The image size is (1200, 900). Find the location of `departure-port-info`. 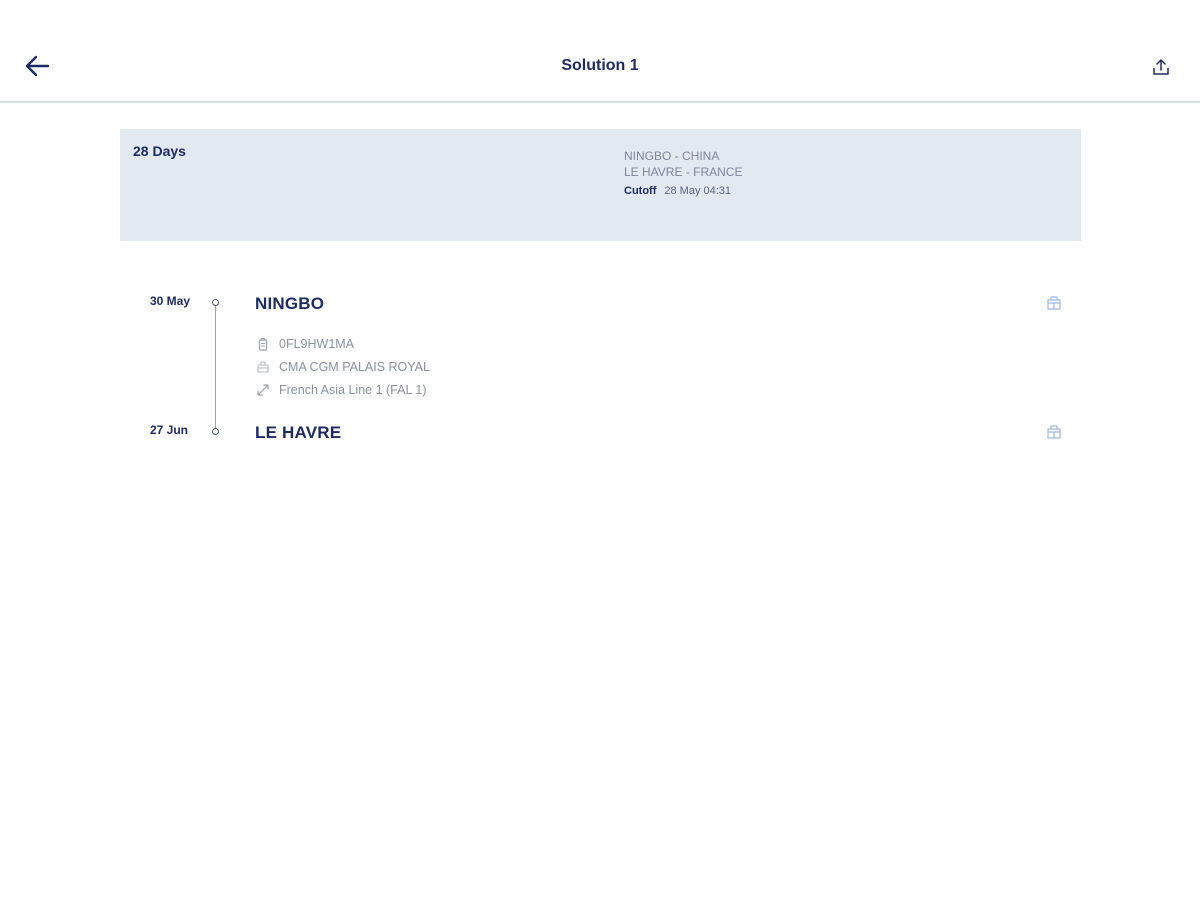

departure-port-info is located at coordinates (1054, 302).